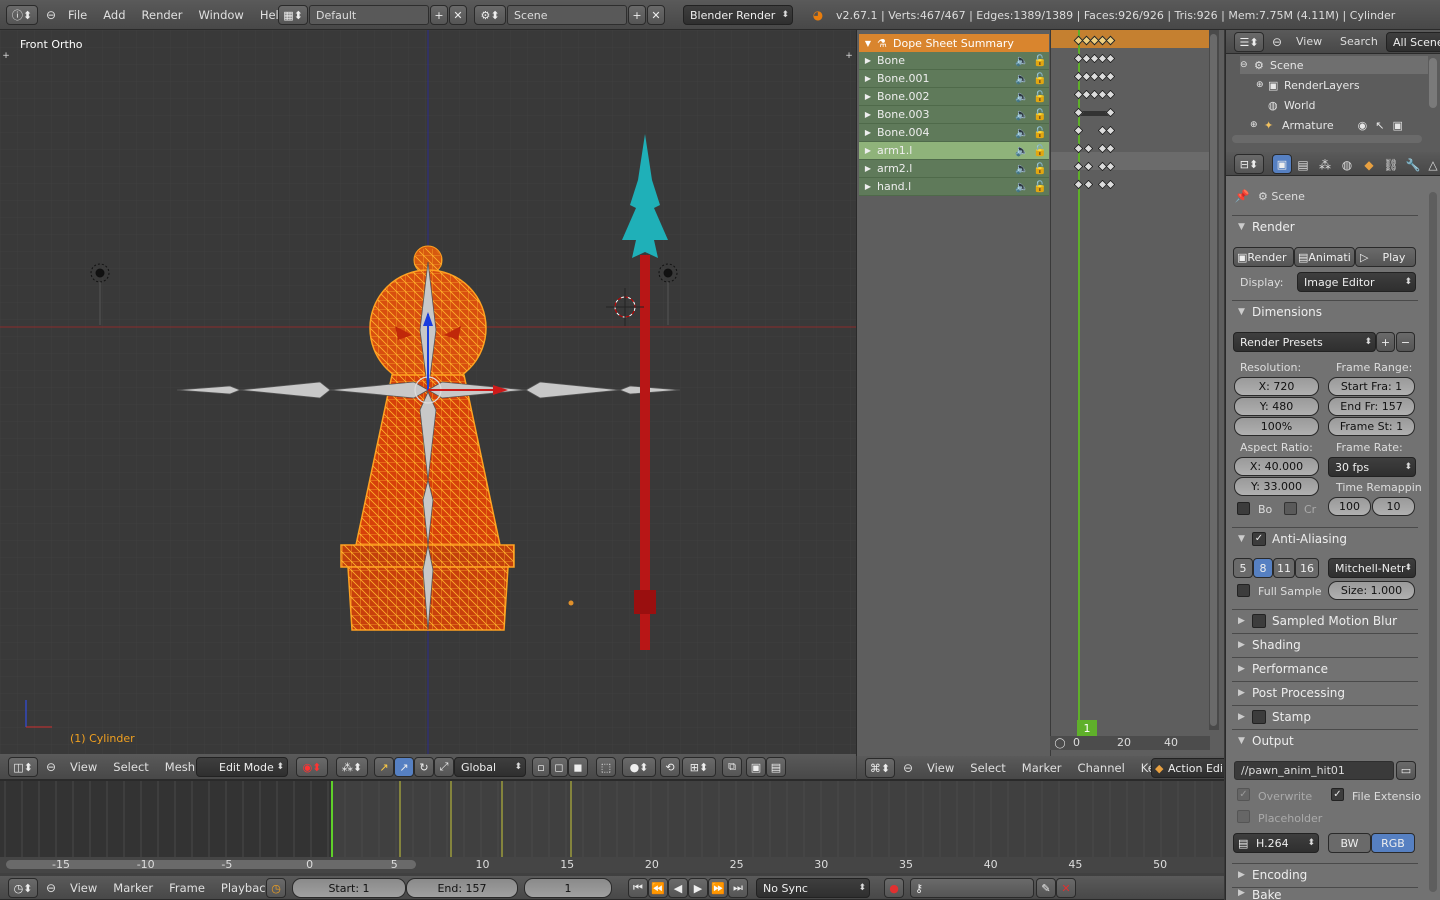 Image resolution: width=1440 pixels, height=900 pixels. Describe the element at coordinates (1326, 125) in the screenshot. I see `outliner-item-armature: ⊕ ✦ Armature ◉ ↖ ▣` at that location.